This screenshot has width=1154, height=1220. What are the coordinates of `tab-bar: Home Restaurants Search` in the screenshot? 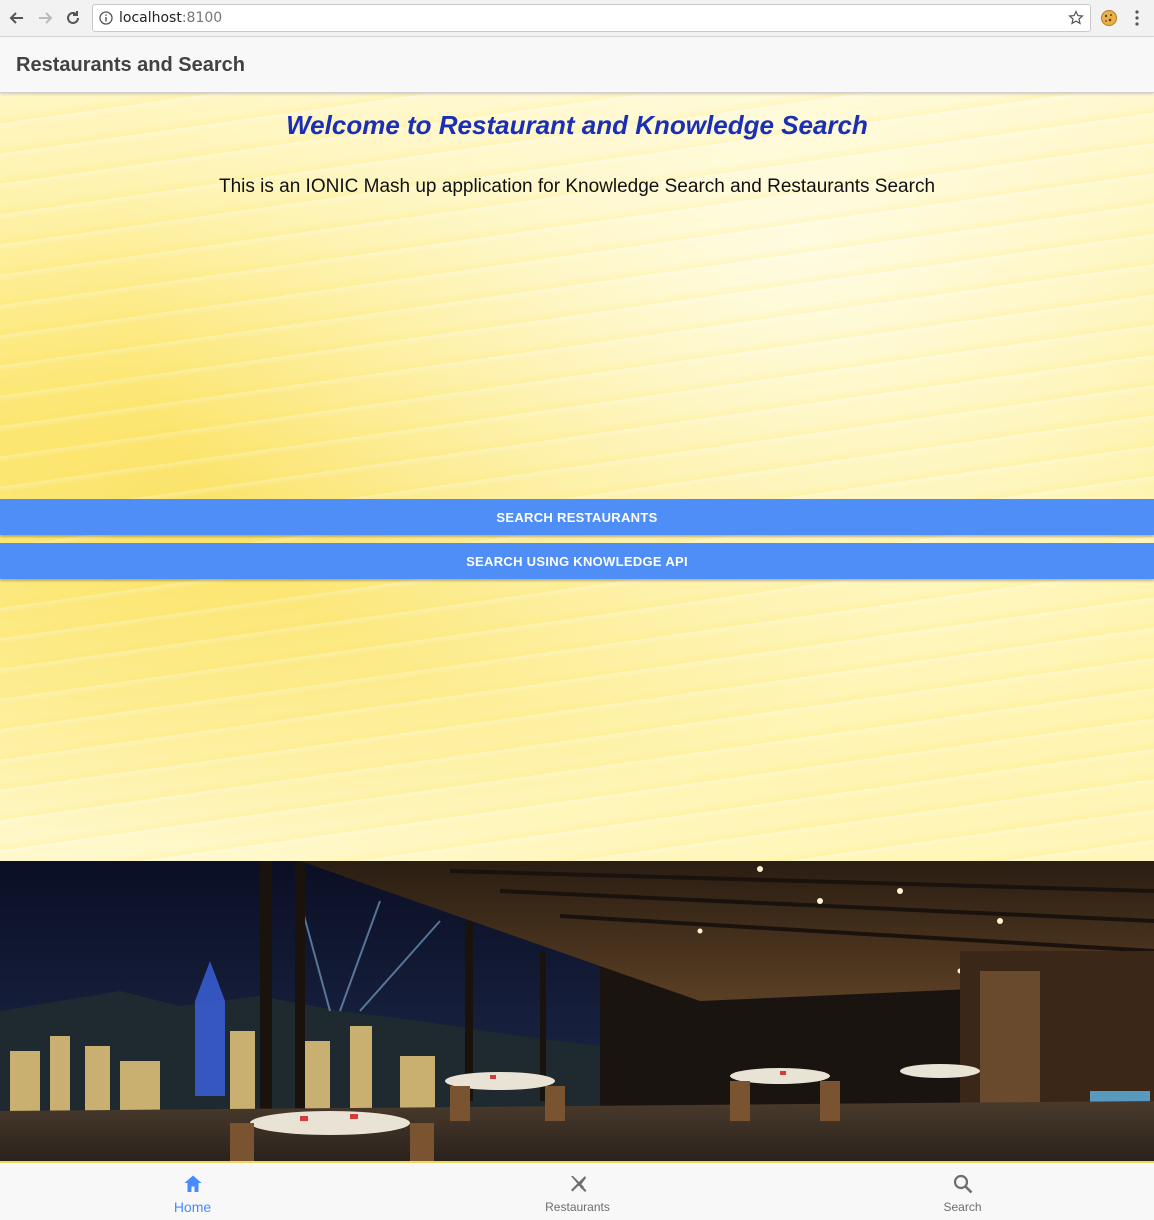 It's located at (577, 1190).